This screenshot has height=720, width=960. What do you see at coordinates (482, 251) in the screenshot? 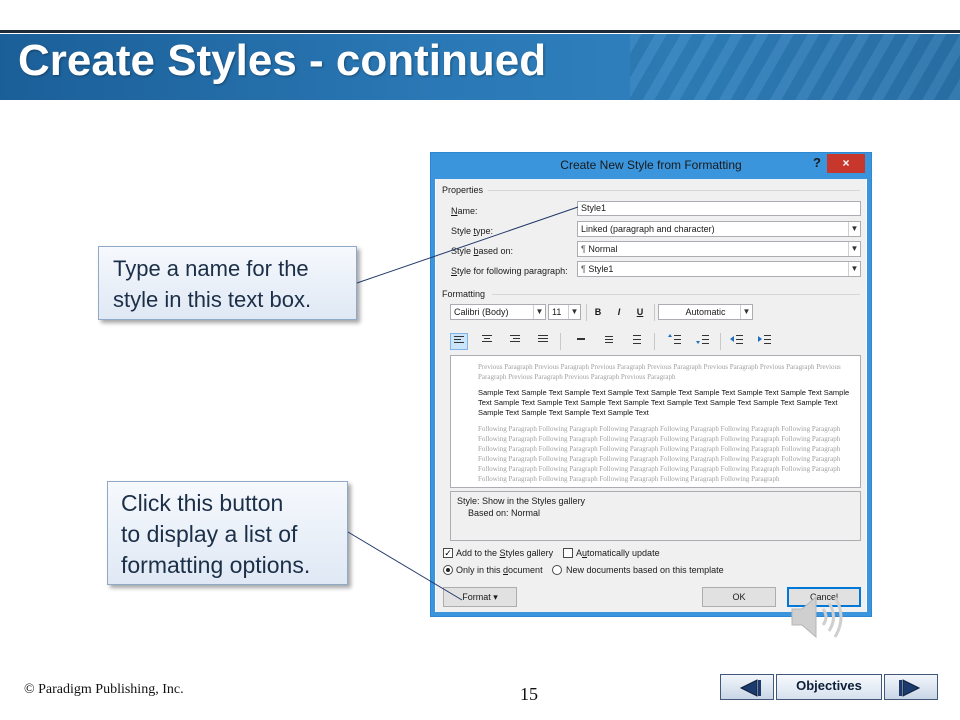
I see `style-based-on-label: Style based on:` at bounding box center [482, 251].